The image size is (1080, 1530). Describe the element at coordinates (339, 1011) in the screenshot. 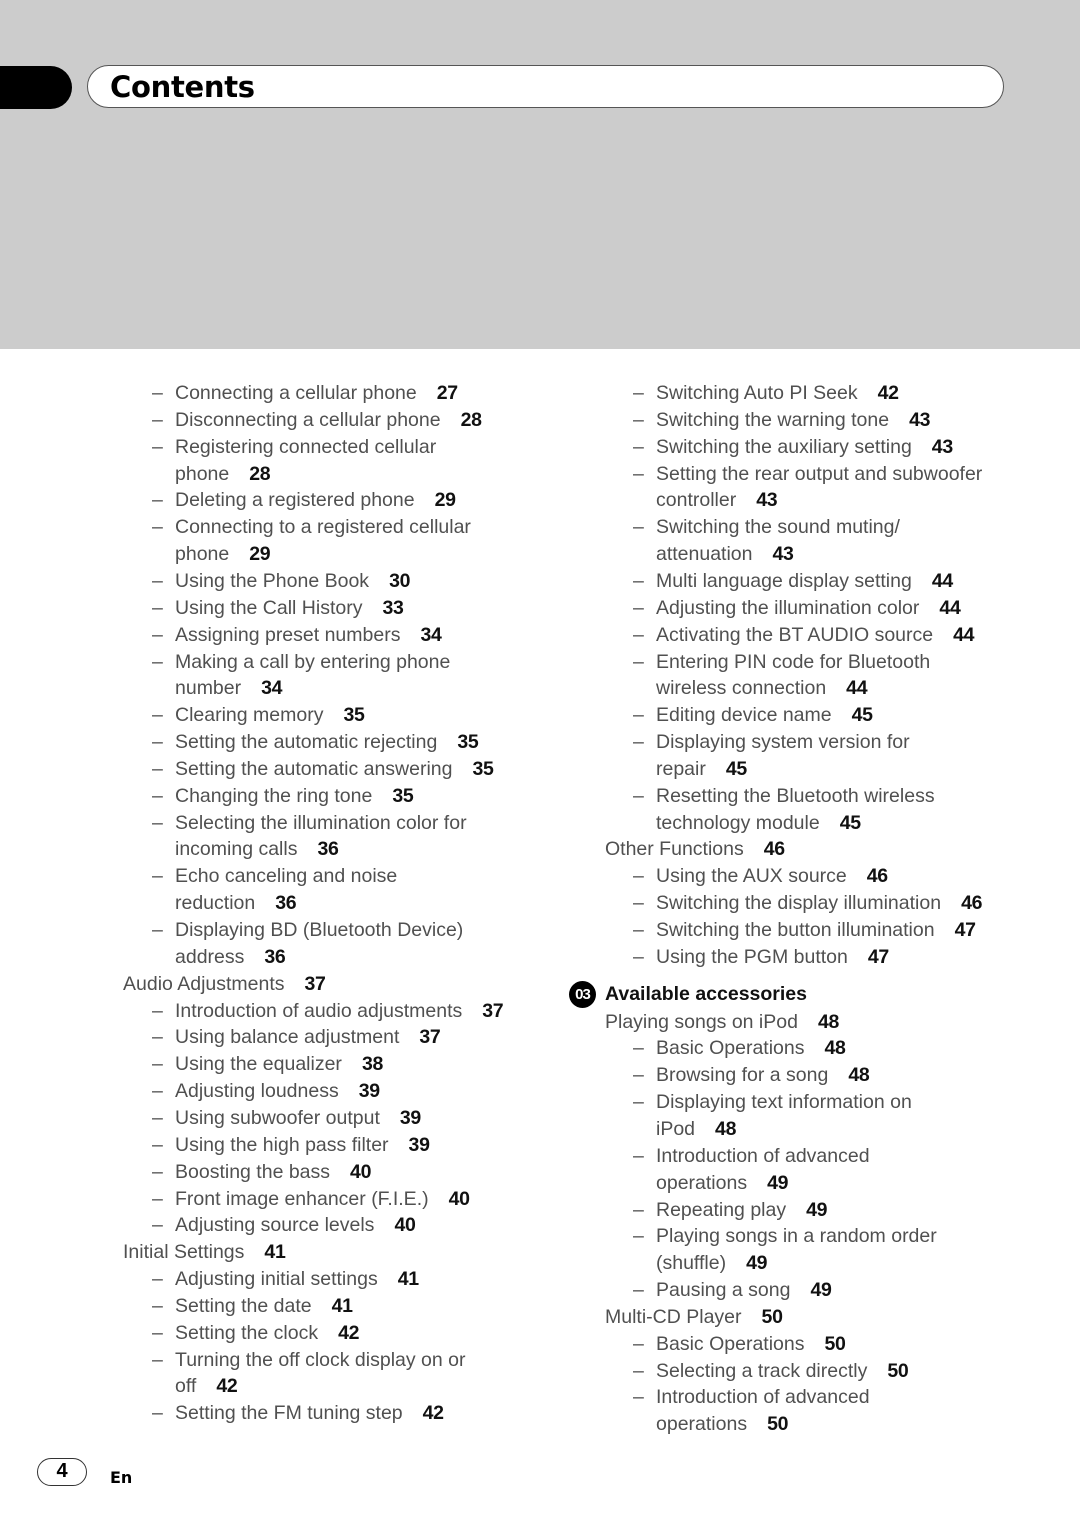

I see `toc-entry: Introduction of audio adjustments 37` at that location.